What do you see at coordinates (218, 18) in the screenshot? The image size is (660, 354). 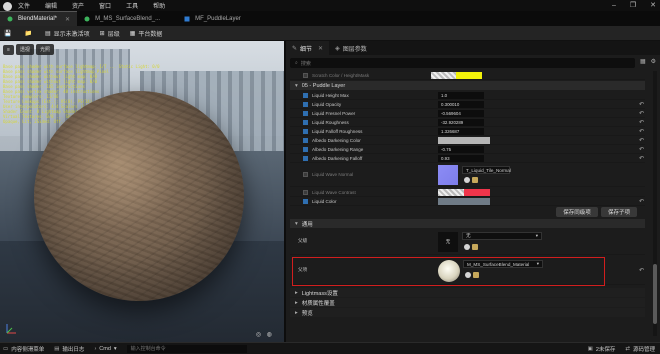 I see `tab-label: MF_PuddleLayer` at bounding box center [218, 18].